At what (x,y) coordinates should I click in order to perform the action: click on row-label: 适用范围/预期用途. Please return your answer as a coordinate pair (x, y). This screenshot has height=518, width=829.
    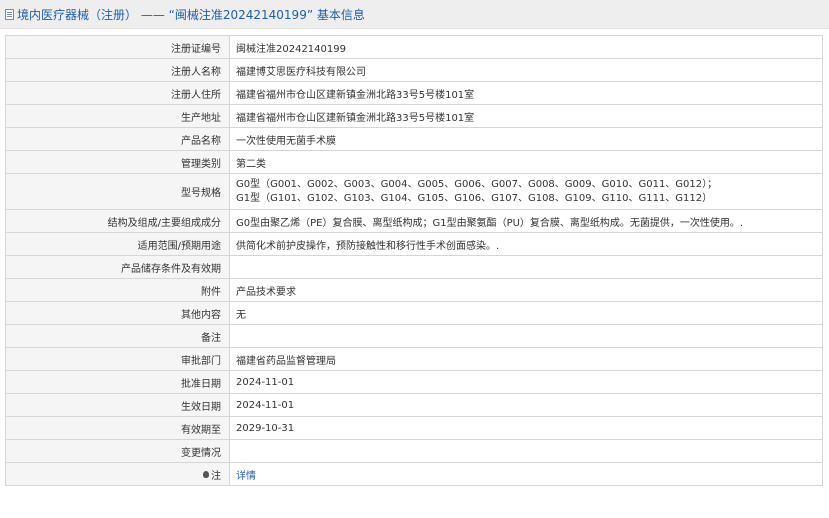
    Looking at the image, I should click on (117, 244).